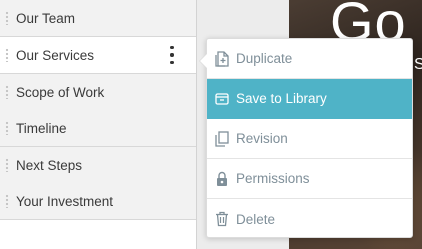  Describe the element at coordinates (98, 128) in the screenshot. I see `section-row-timeline: Timeline` at that location.